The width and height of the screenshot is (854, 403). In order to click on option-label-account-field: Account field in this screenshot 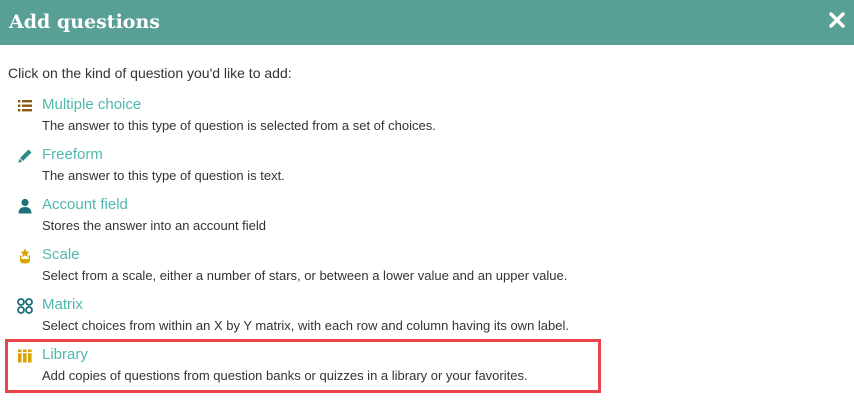, I will do `click(85, 205)`.